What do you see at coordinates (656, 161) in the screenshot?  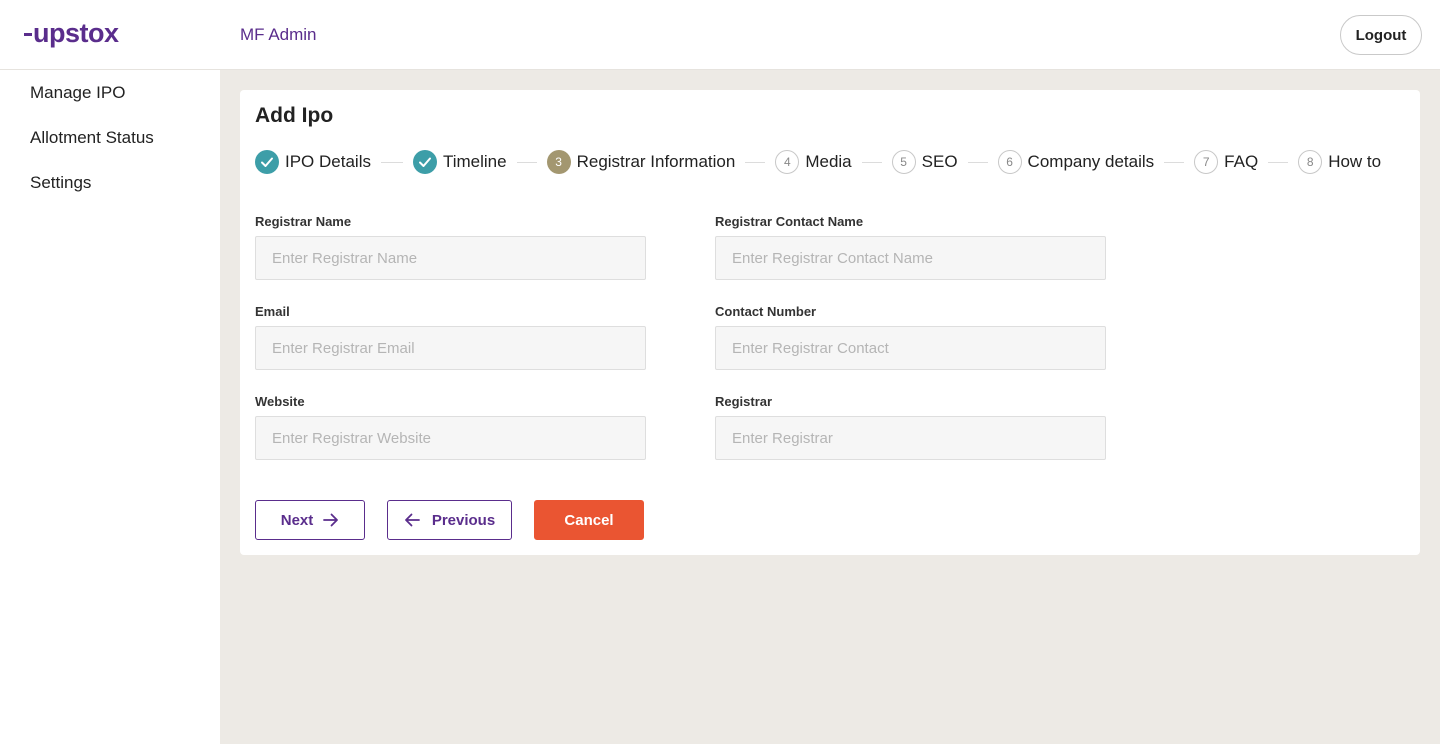 I see `step-label: Registrar Information` at bounding box center [656, 161].